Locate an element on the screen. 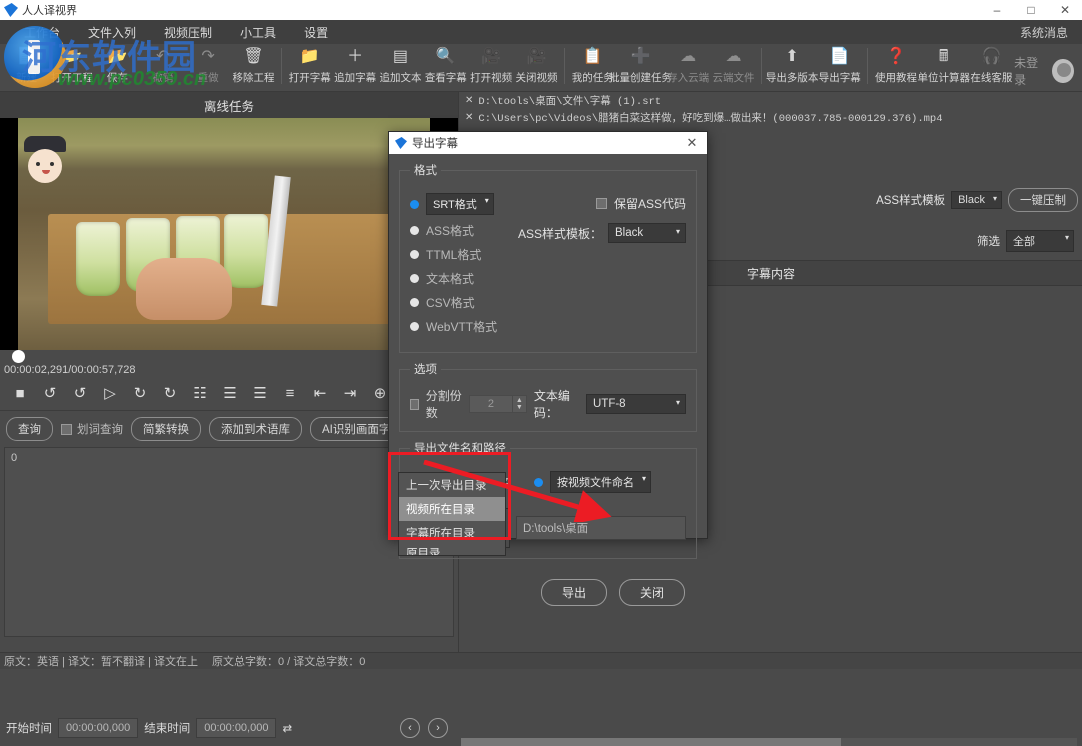 The image size is (1082, 746). player-set-end-button: ⇥ is located at coordinates (350, 393).